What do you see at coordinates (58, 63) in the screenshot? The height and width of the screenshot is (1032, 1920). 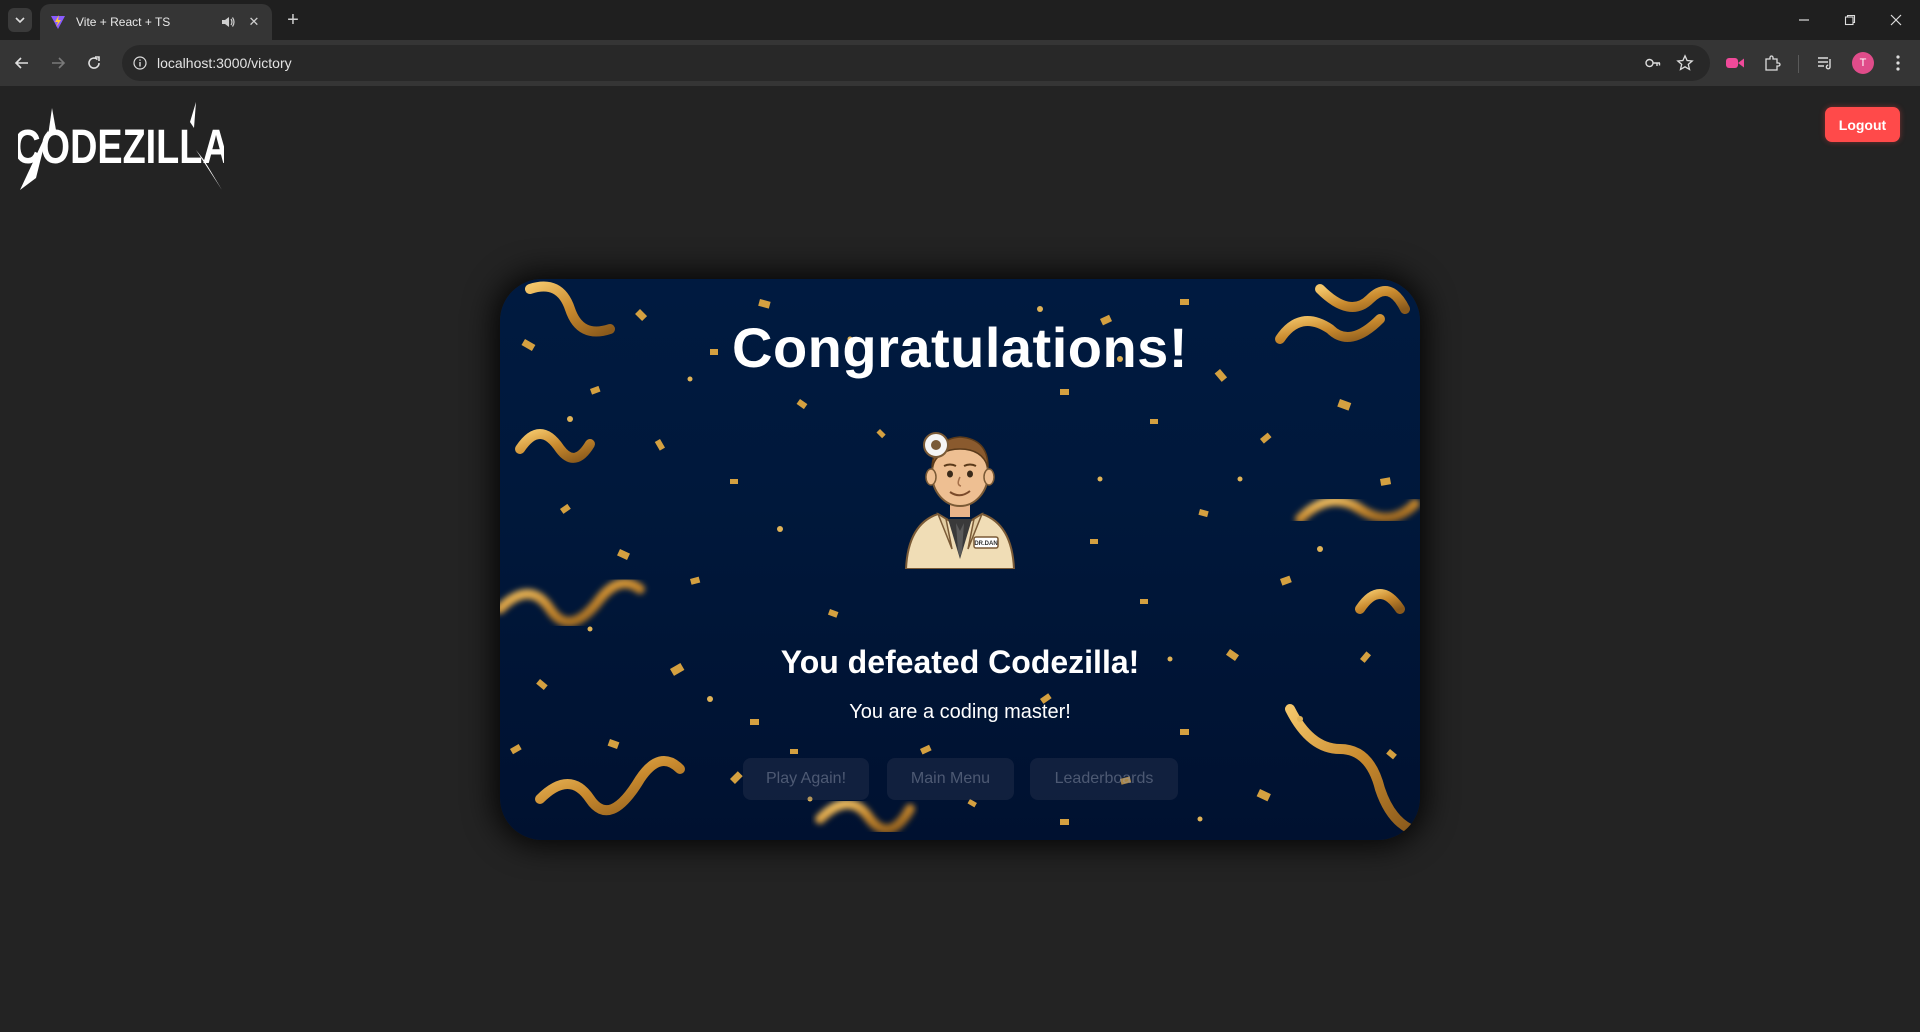 I see `forward-icon` at bounding box center [58, 63].